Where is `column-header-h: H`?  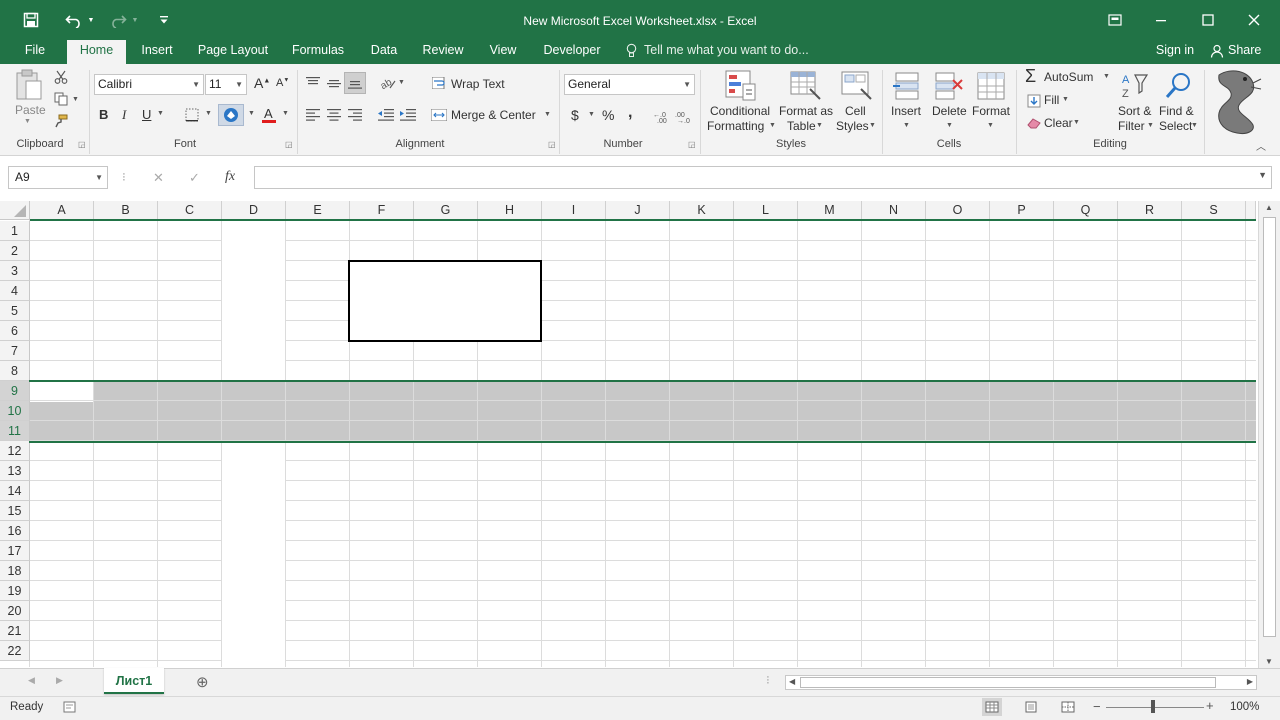
column-header-h: H is located at coordinates (510, 210).